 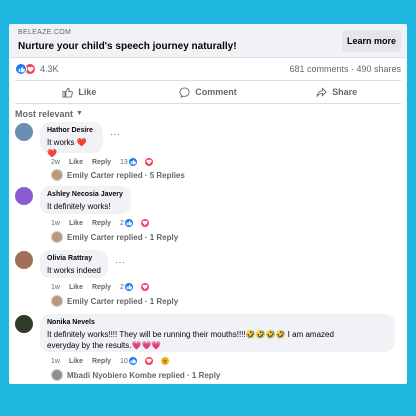 I want to click on replies-link: Emily Carter replied · 5 Replies, so click(x=118, y=175).